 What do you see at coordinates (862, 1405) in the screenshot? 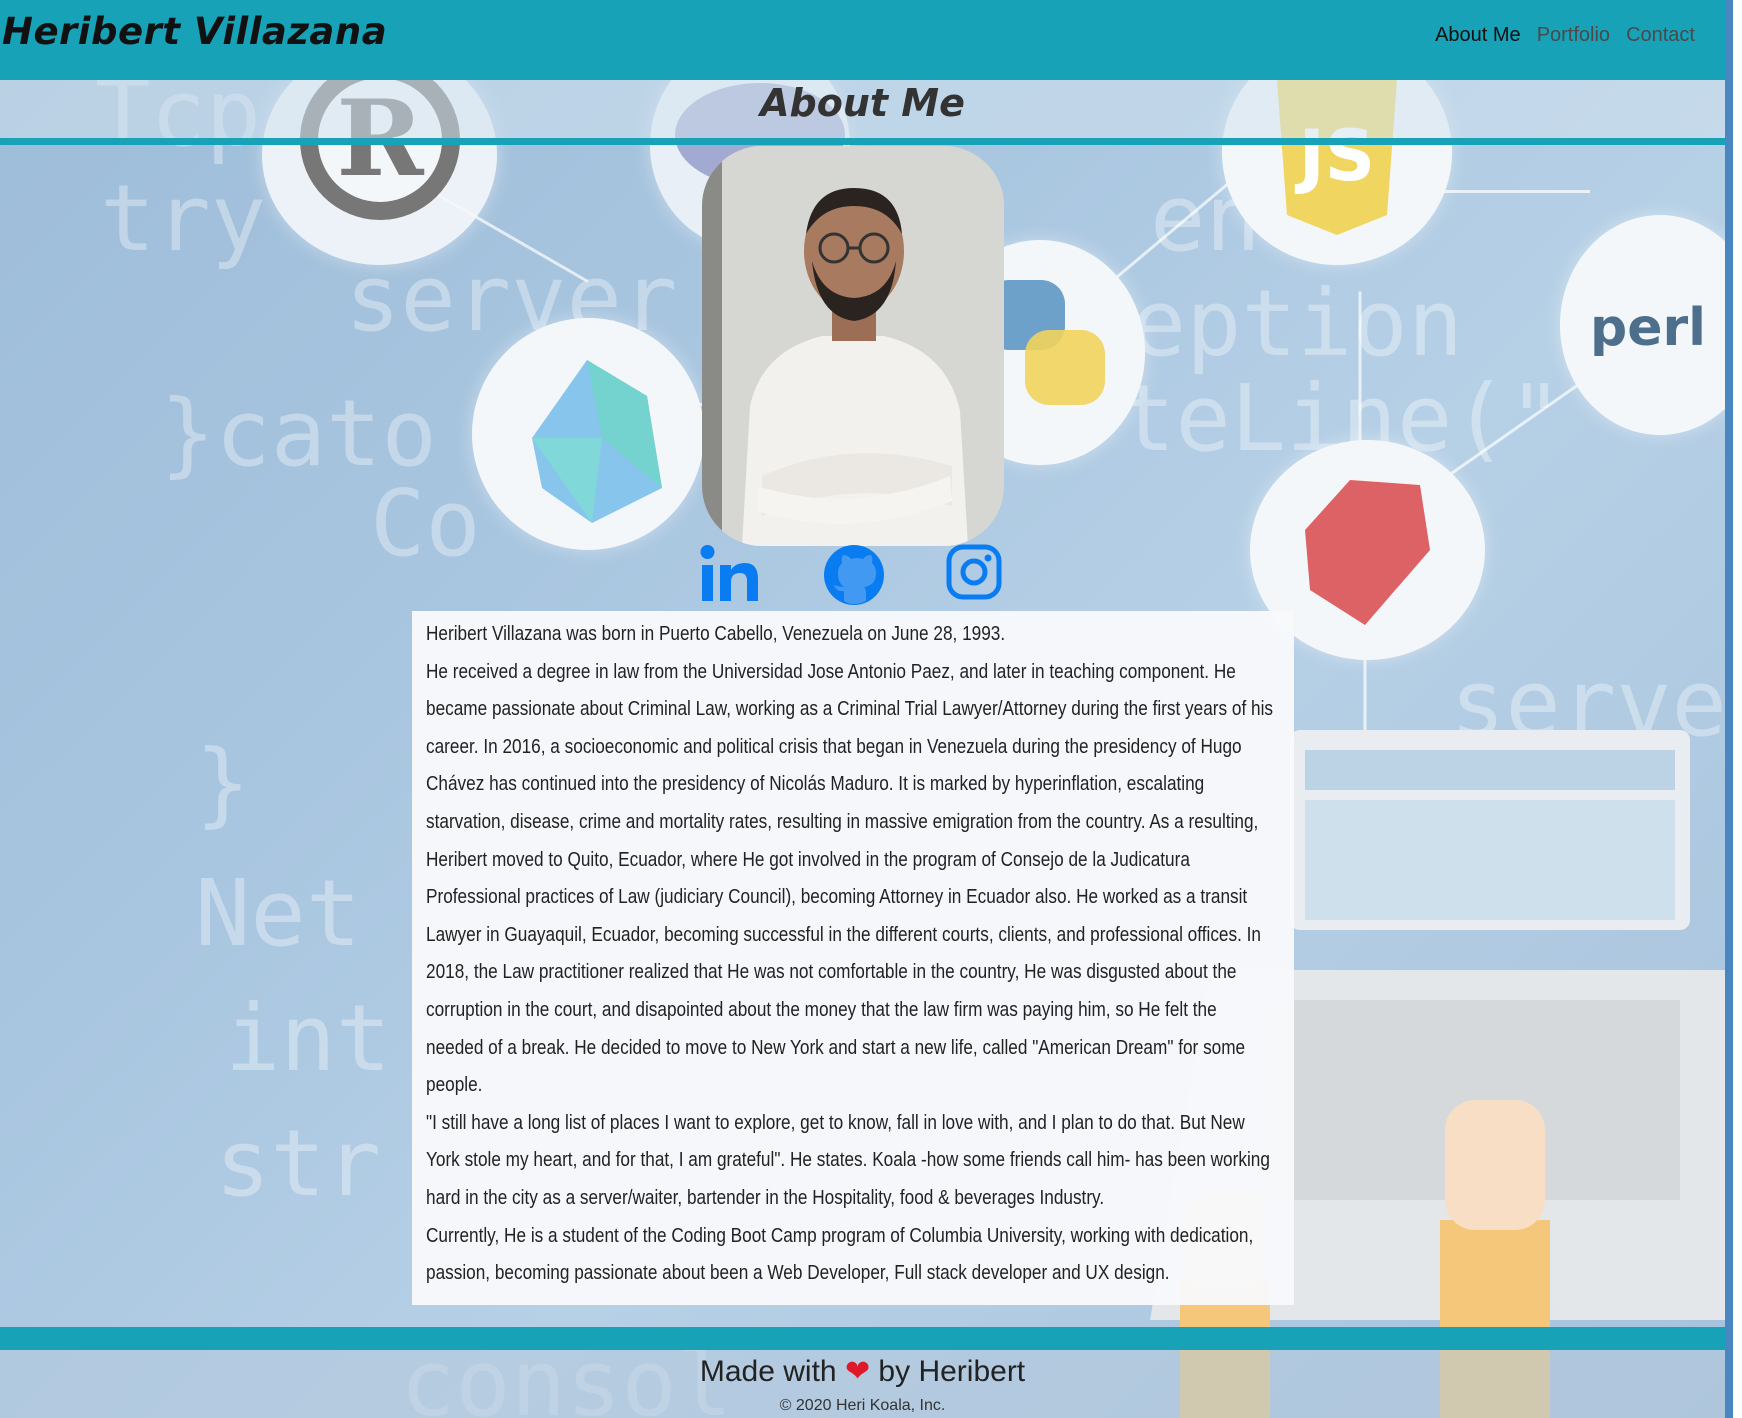
I see `copyright: © 2020 Heri Koala, Inc.` at bounding box center [862, 1405].